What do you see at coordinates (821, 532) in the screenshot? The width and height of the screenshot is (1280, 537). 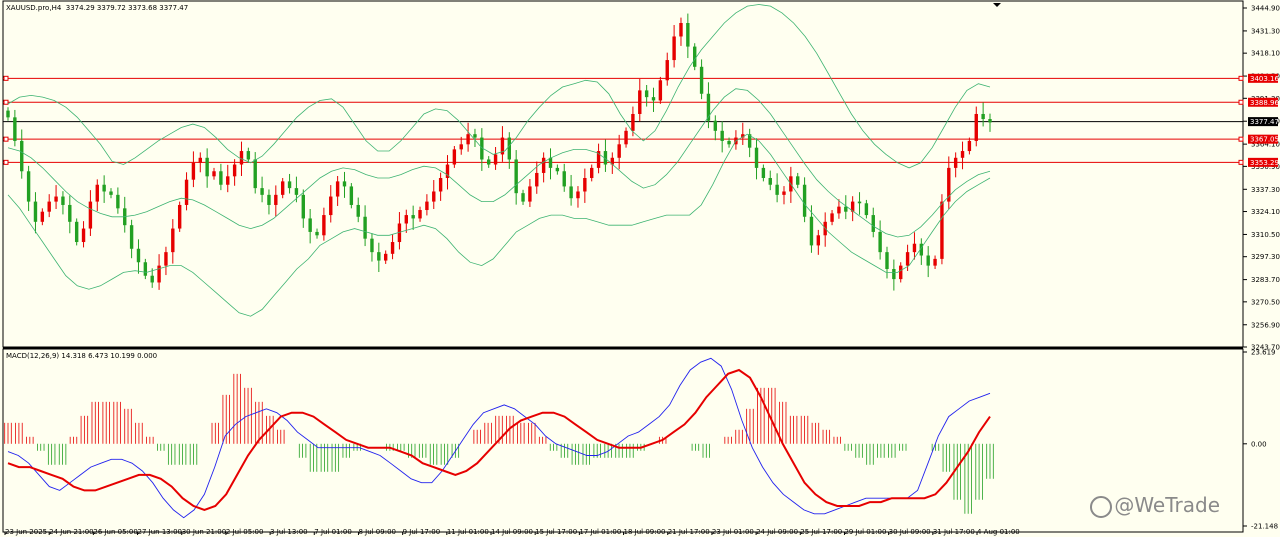 I see `time-axis-label: 25 Jul 17:00` at bounding box center [821, 532].